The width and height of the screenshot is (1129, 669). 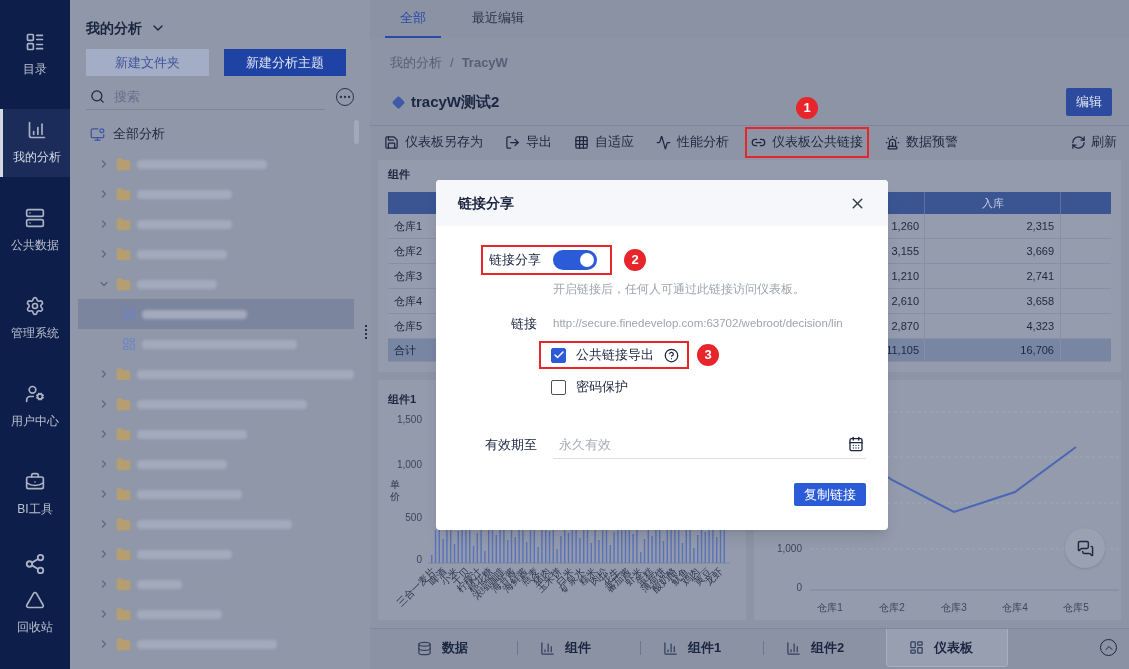 What do you see at coordinates (702, 648) in the screenshot?
I see `sheet-tab: 组件1` at bounding box center [702, 648].